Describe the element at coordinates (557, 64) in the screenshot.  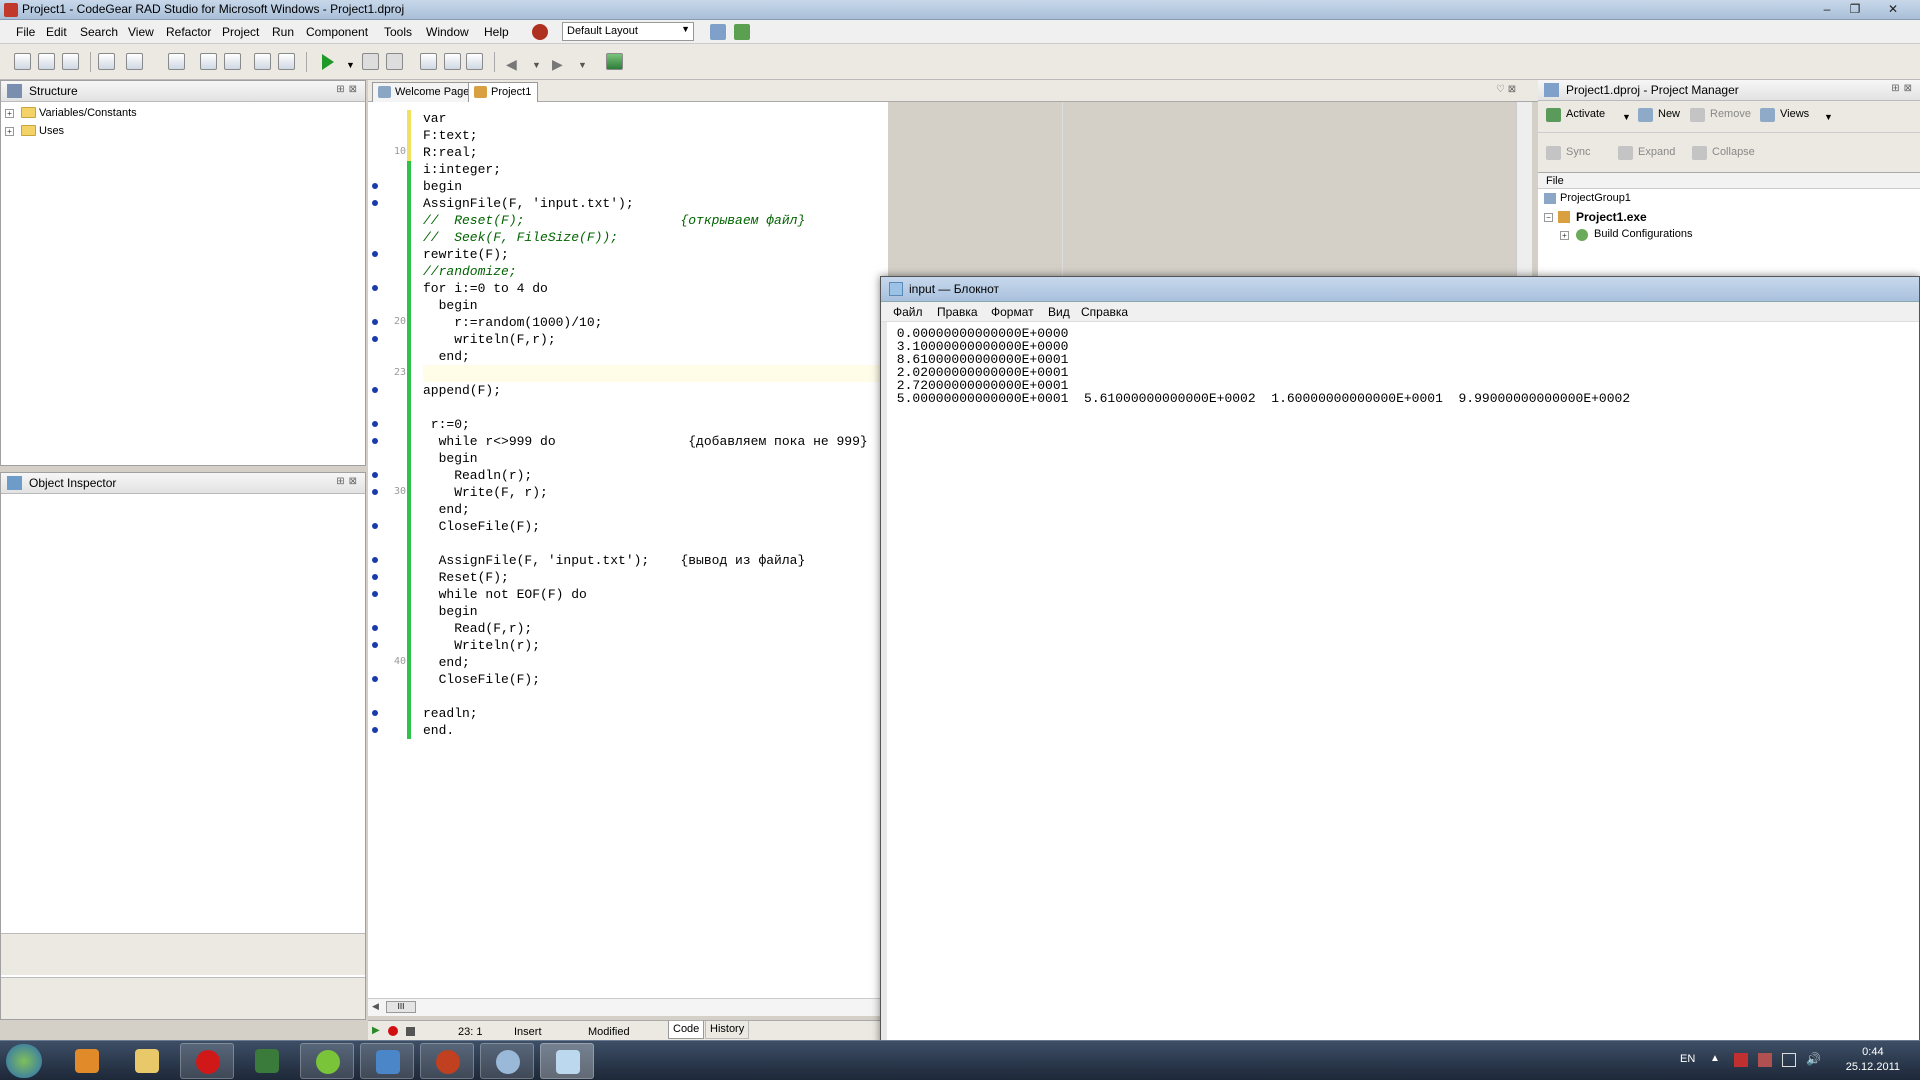
I see `forward-icon: ▶` at that location.